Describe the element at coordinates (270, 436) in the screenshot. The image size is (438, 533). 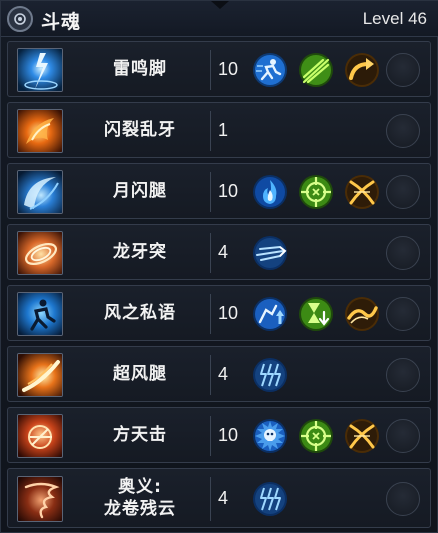
I see `skull-burst-icon` at that location.